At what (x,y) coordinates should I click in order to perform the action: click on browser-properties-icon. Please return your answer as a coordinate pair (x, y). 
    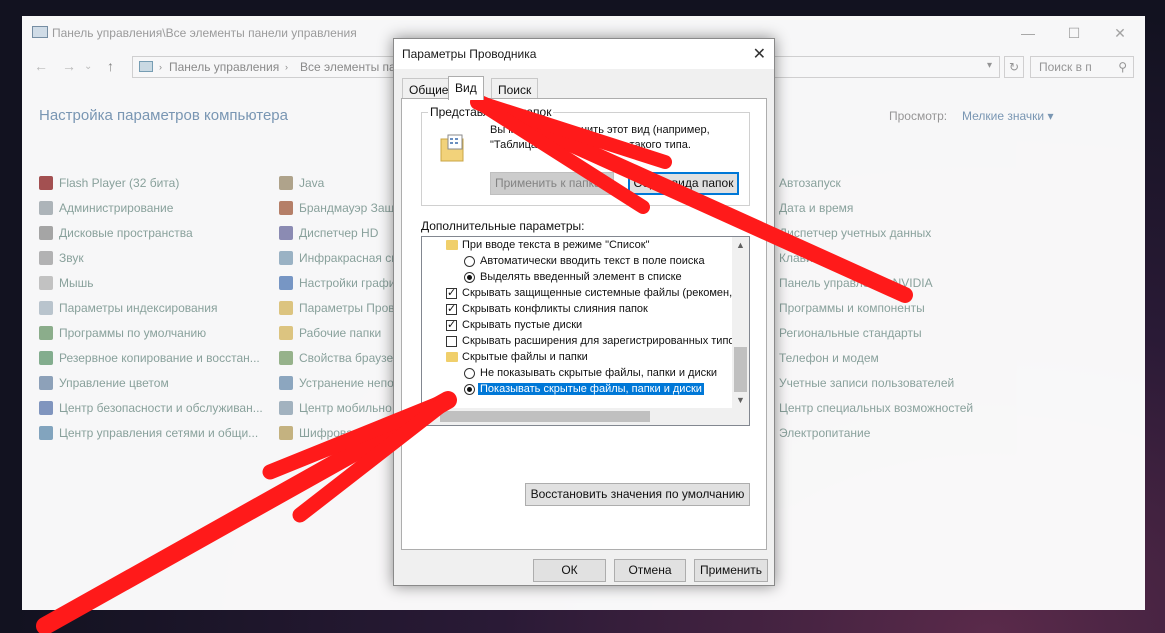
    Looking at the image, I should click on (286, 358).